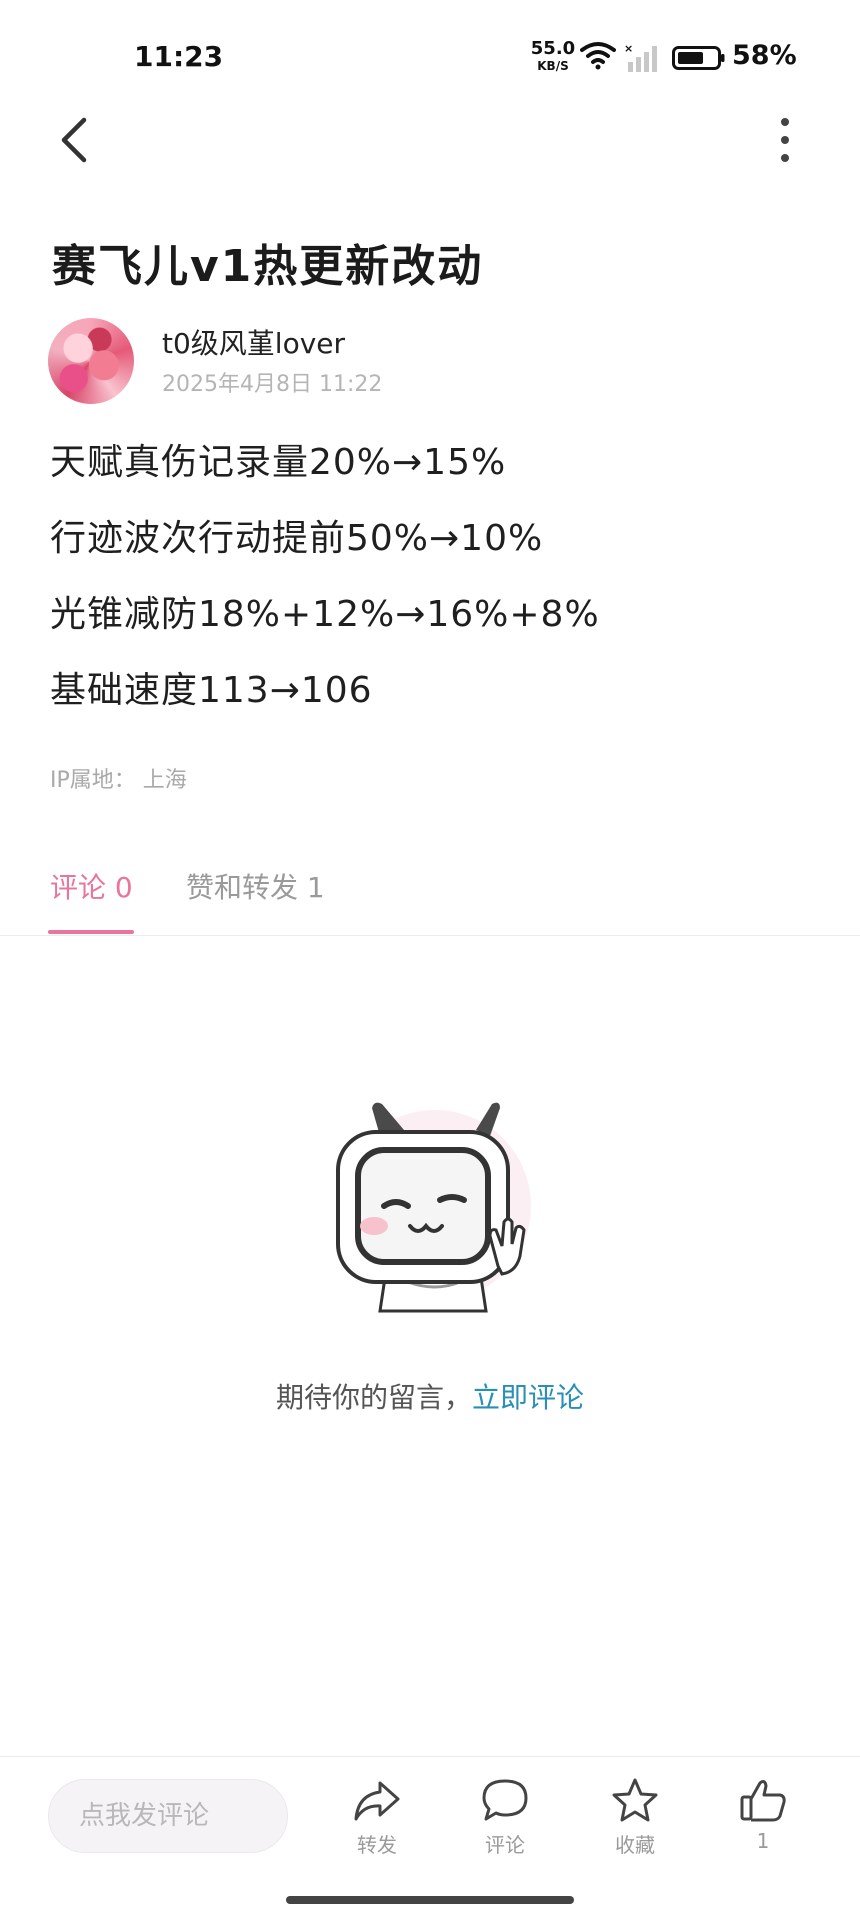 The image size is (860, 1920). Describe the element at coordinates (640, 57) in the screenshot. I see `cellular-signal-icon: ×` at that location.